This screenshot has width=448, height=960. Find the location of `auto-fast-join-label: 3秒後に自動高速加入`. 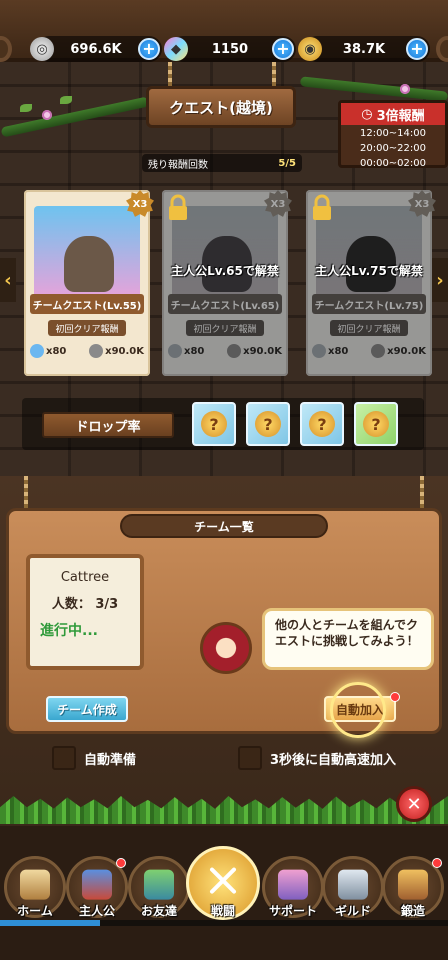

auto-fast-join-label: 3秒後に自動高速加入 is located at coordinates (333, 760).